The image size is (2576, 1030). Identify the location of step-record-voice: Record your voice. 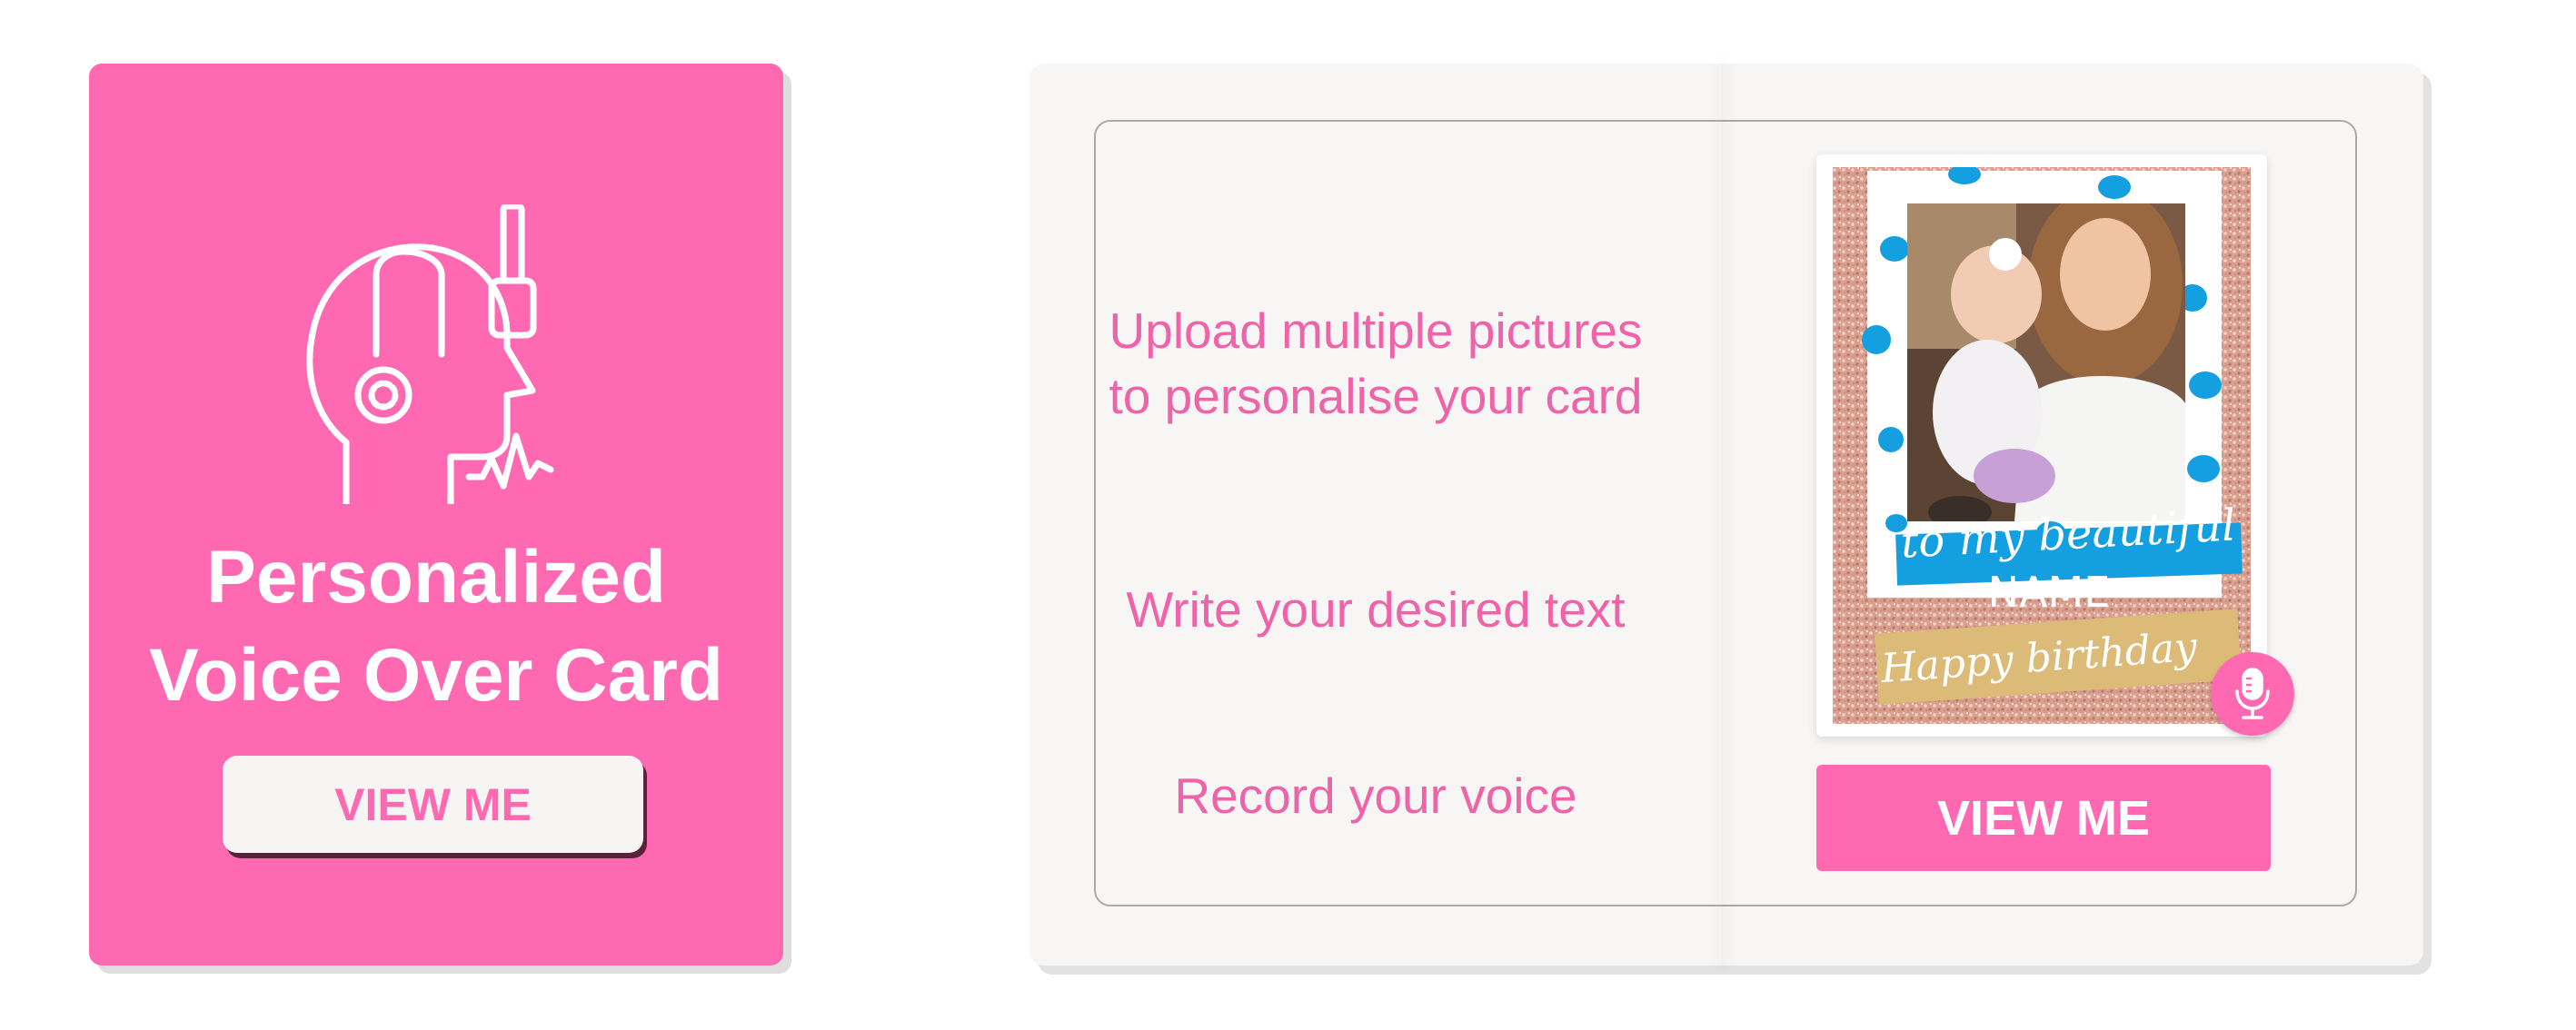
(1376, 796).